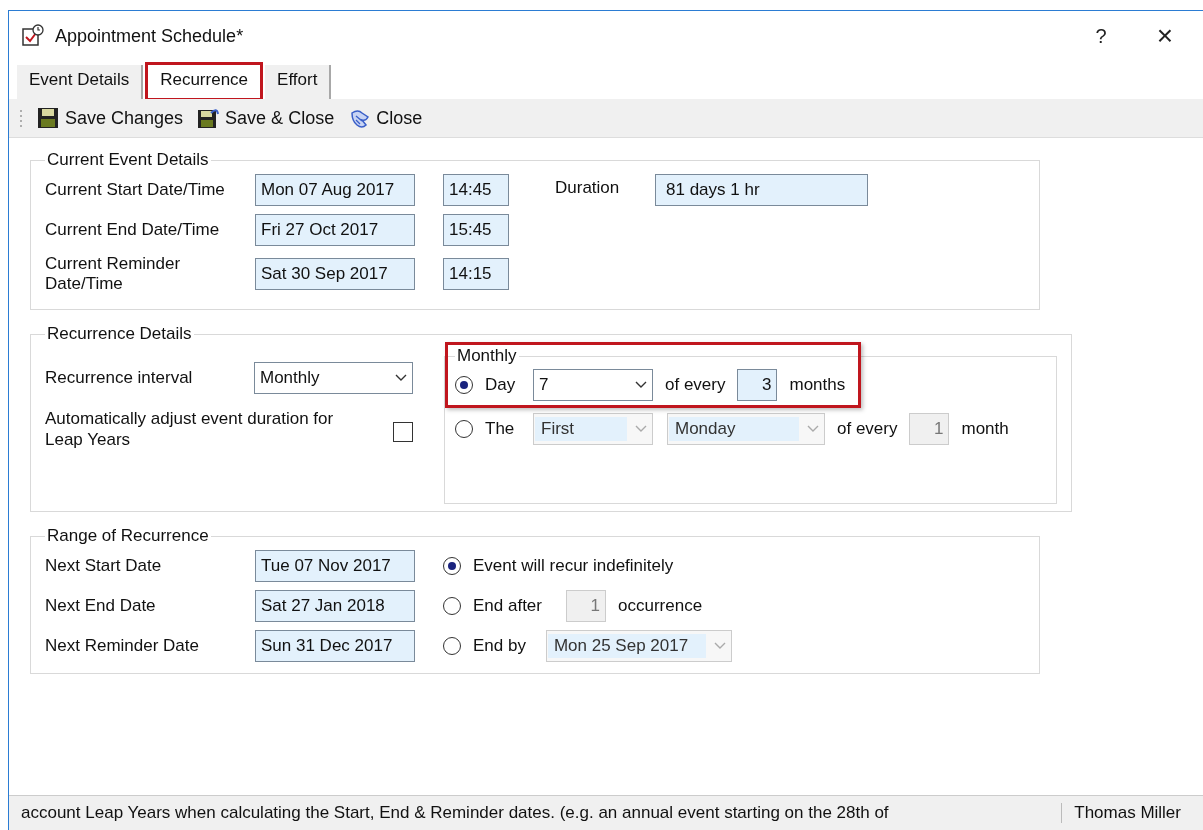 The height and width of the screenshot is (830, 1203). Describe the element at coordinates (119, 334) in the screenshot. I see `group-title: Recurrence Details` at that location.